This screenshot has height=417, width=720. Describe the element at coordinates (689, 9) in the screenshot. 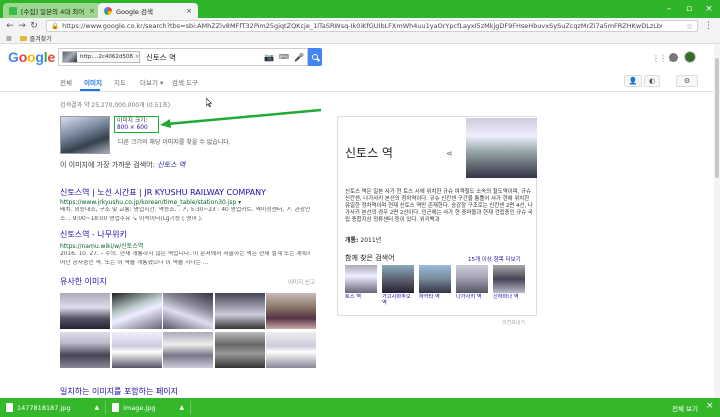

I see `maximize-icon: ▫` at that location.